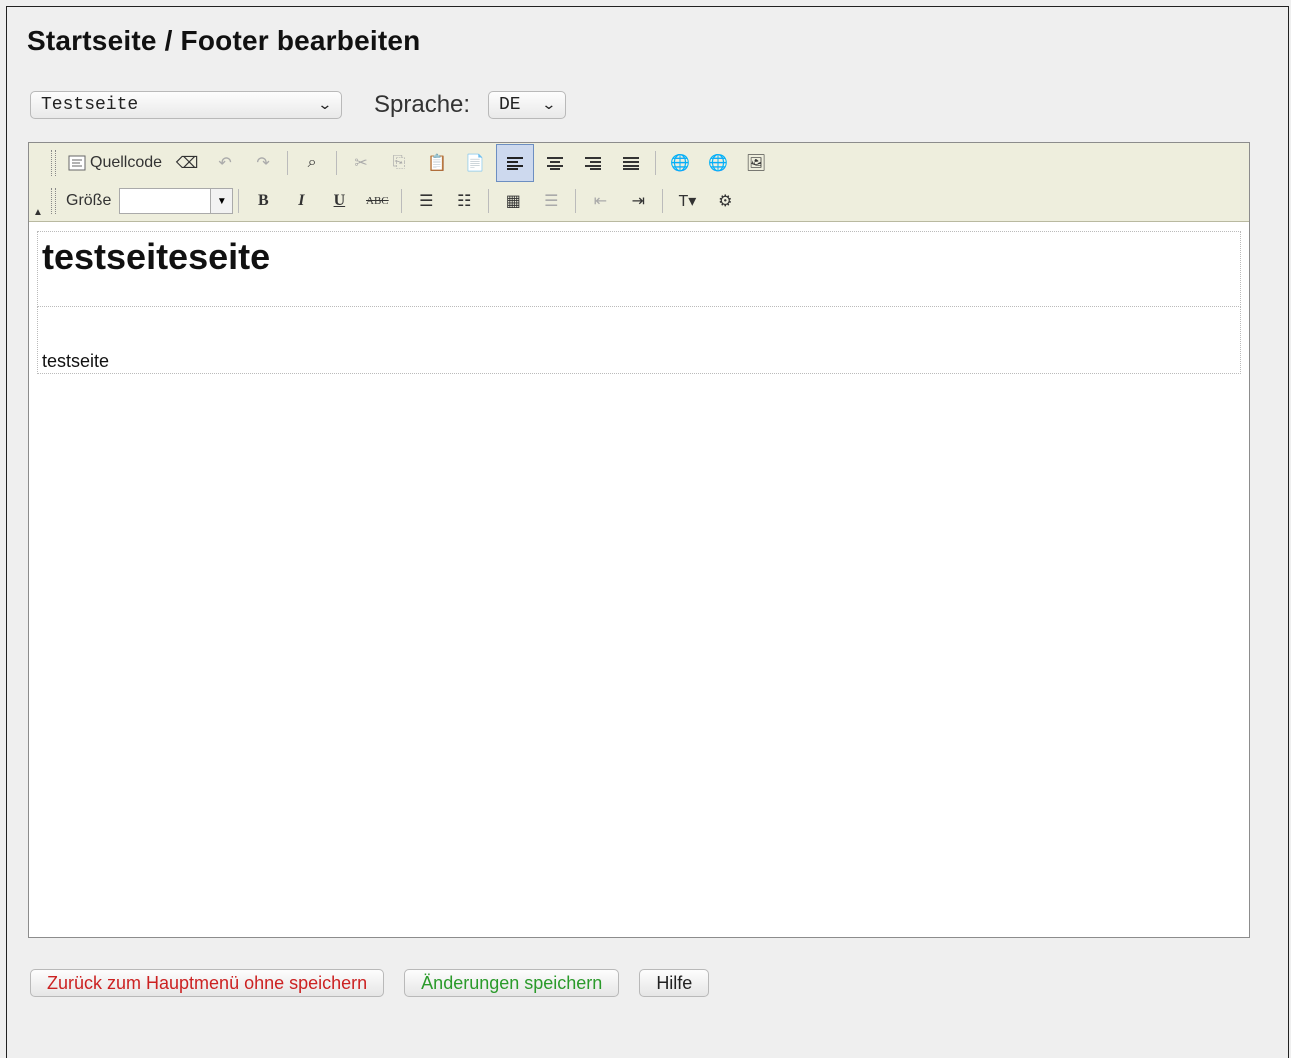  What do you see at coordinates (156, 256) in the screenshot?
I see `content-heading: testseiteseite` at bounding box center [156, 256].